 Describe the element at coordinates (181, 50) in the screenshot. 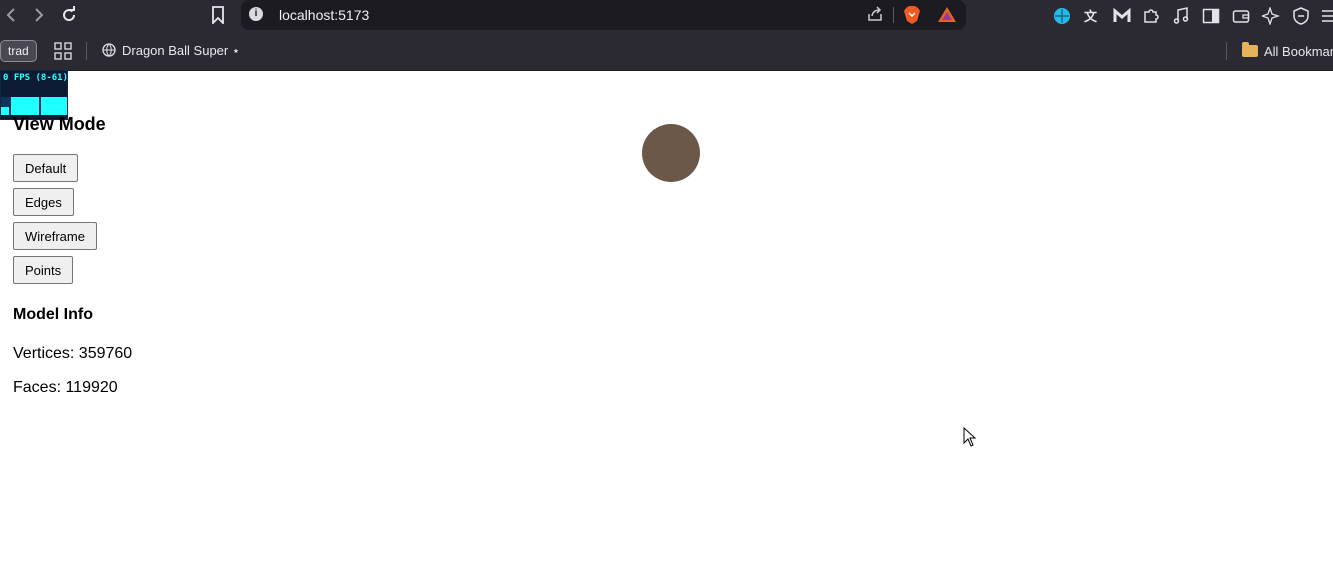

I see `bookmark-label: Dragon Ball Super ⋆` at that location.